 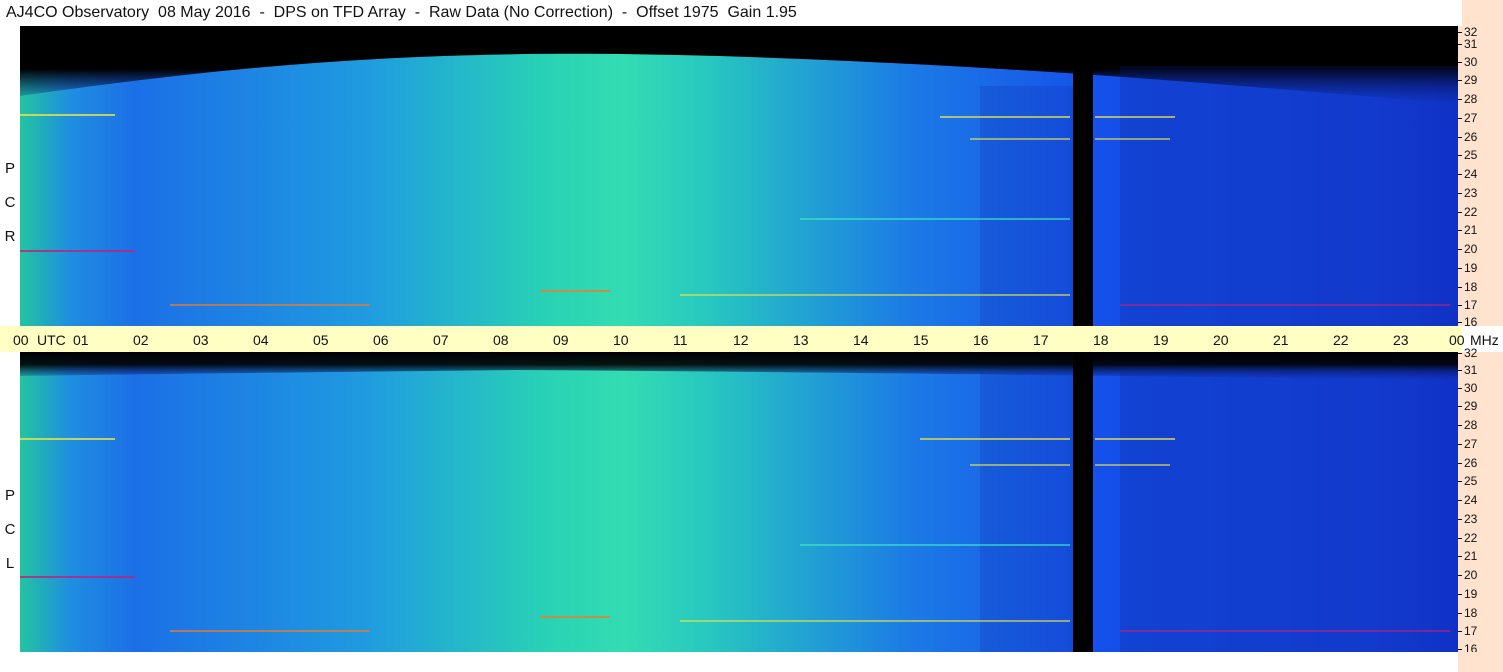 What do you see at coordinates (10, 202) in the screenshot?
I see `rcp-label-c: C` at bounding box center [10, 202].